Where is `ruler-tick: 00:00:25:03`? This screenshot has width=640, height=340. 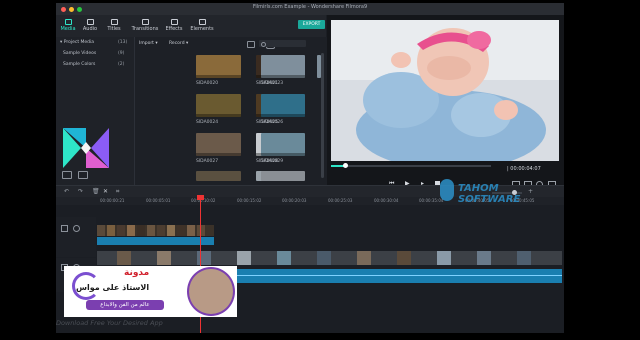 ruler-tick: 00:00:25:03 is located at coordinates (340, 200).